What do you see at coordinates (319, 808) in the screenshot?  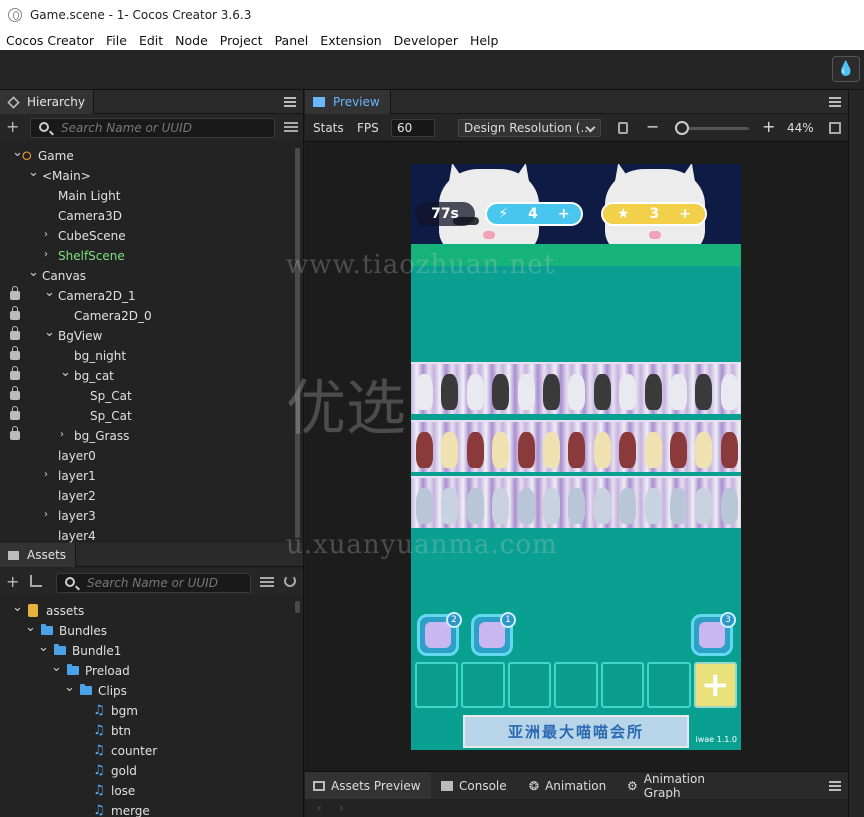 I see `back-arrow-icon: ‹` at bounding box center [319, 808].